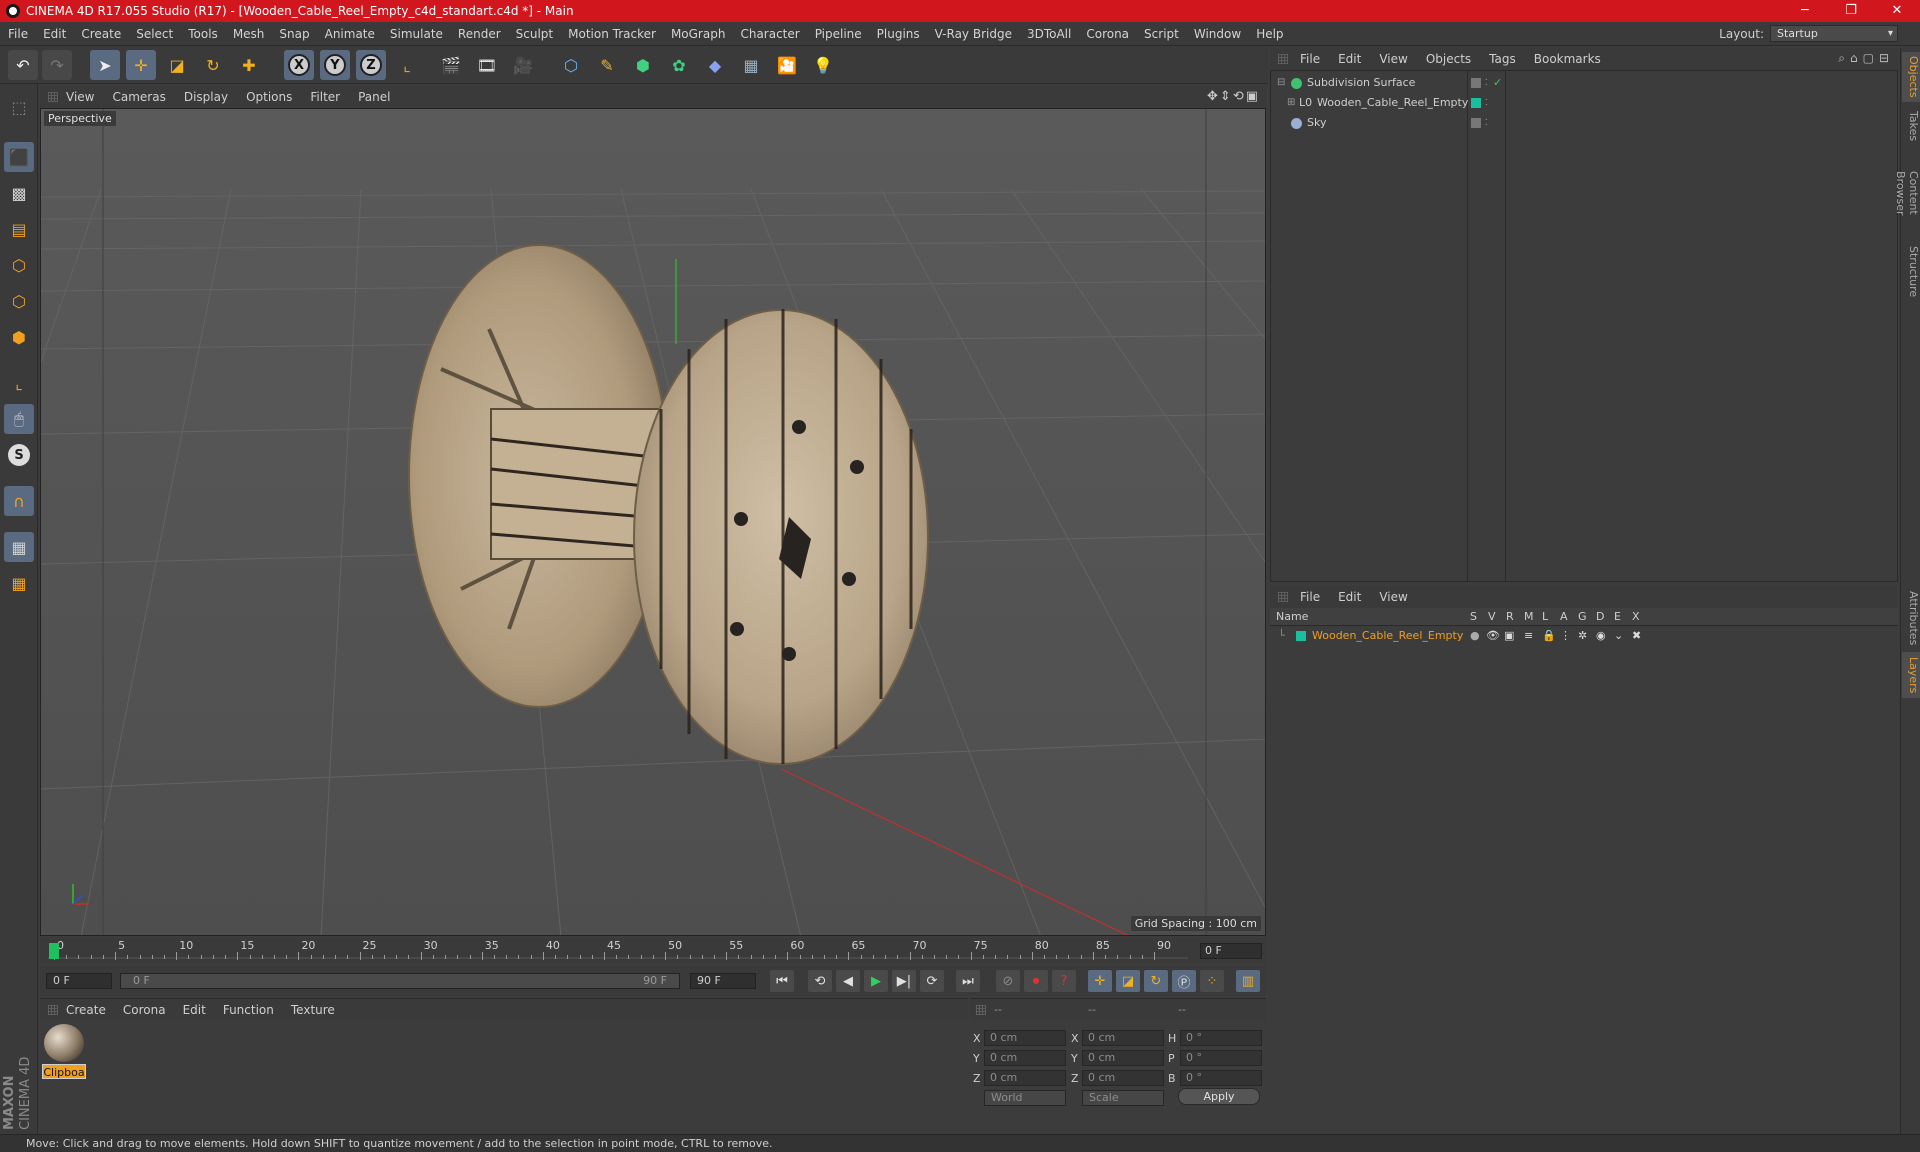  What do you see at coordinates (1221, 1038) in the screenshot?
I see `rotation-h-field: 0 °` at bounding box center [1221, 1038].